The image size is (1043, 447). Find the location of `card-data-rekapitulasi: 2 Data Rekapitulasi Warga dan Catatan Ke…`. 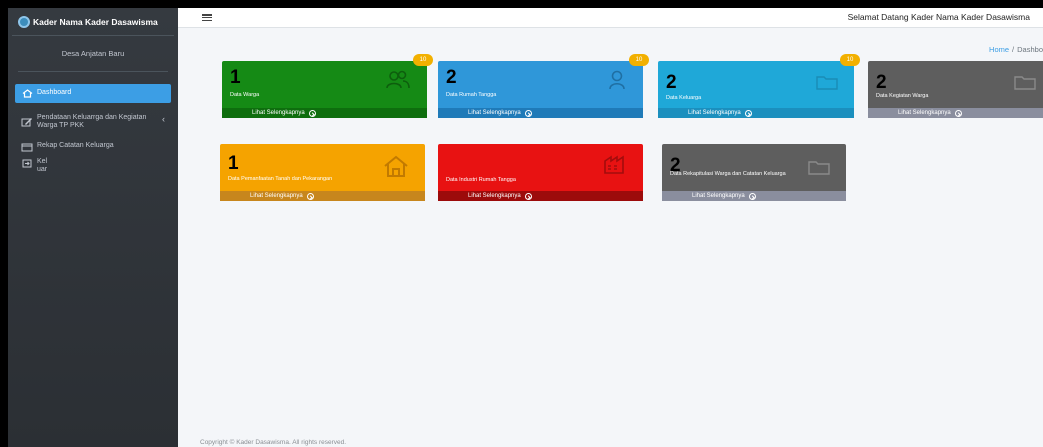

card-data-rekapitulasi: 2 Data Rekapitulasi Warga dan Catatan Ke… is located at coordinates (754, 172).